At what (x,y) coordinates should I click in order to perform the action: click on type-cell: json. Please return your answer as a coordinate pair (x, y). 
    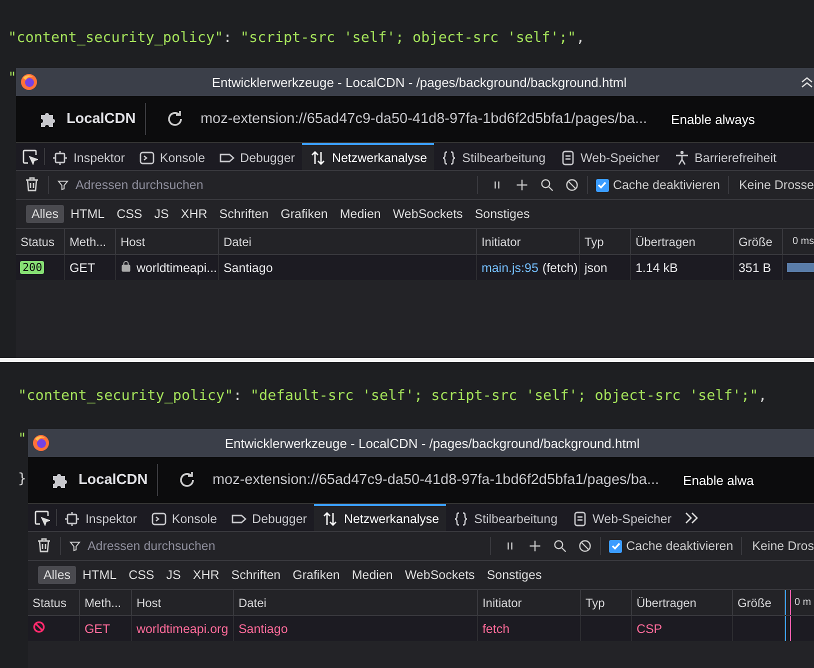
    Looking at the image, I should click on (606, 267).